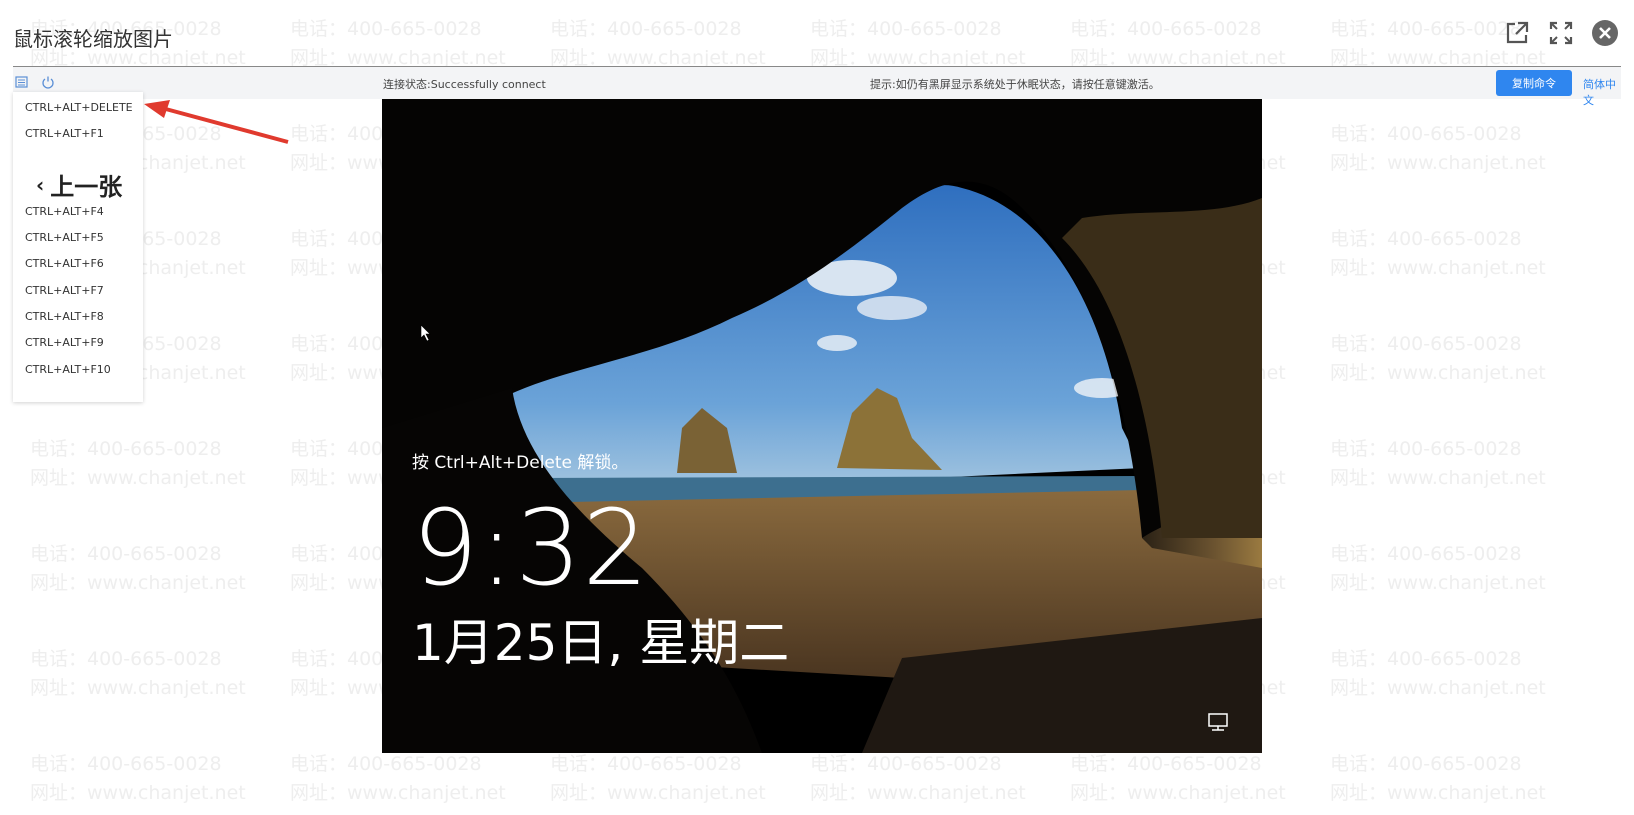 The width and height of the screenshot is (1634, 815). I want to click on annotation-arrow-icon, so click(216, 122).